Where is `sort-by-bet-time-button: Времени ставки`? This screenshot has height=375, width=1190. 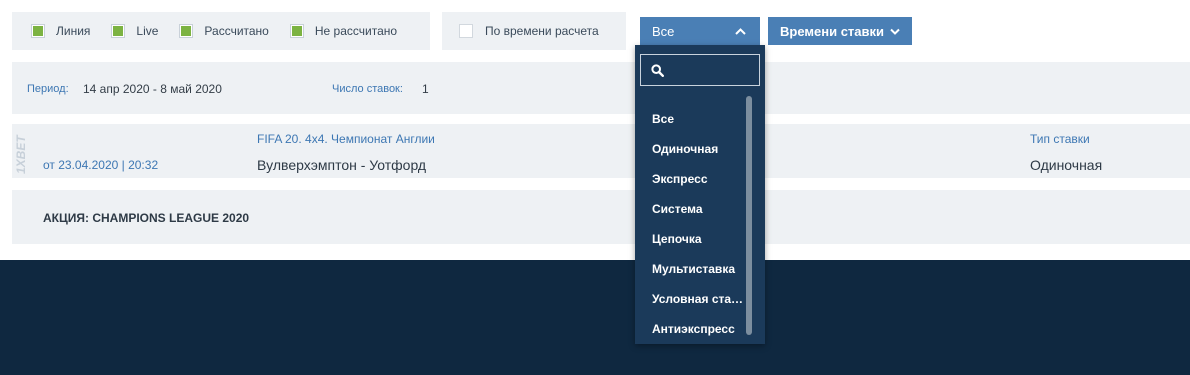 sort-by-bet-time-button: Времени ставки is located at coordinates (840, 31).